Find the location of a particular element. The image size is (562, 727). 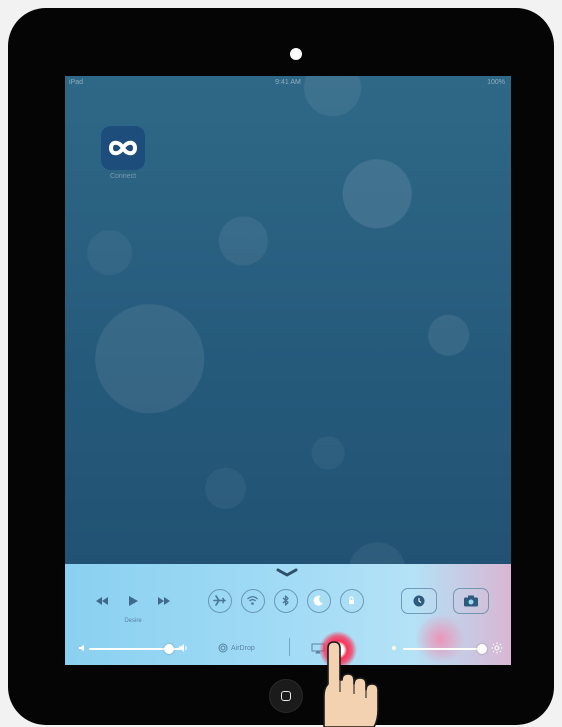

airplane-icon is located at coordinates (219, 600).